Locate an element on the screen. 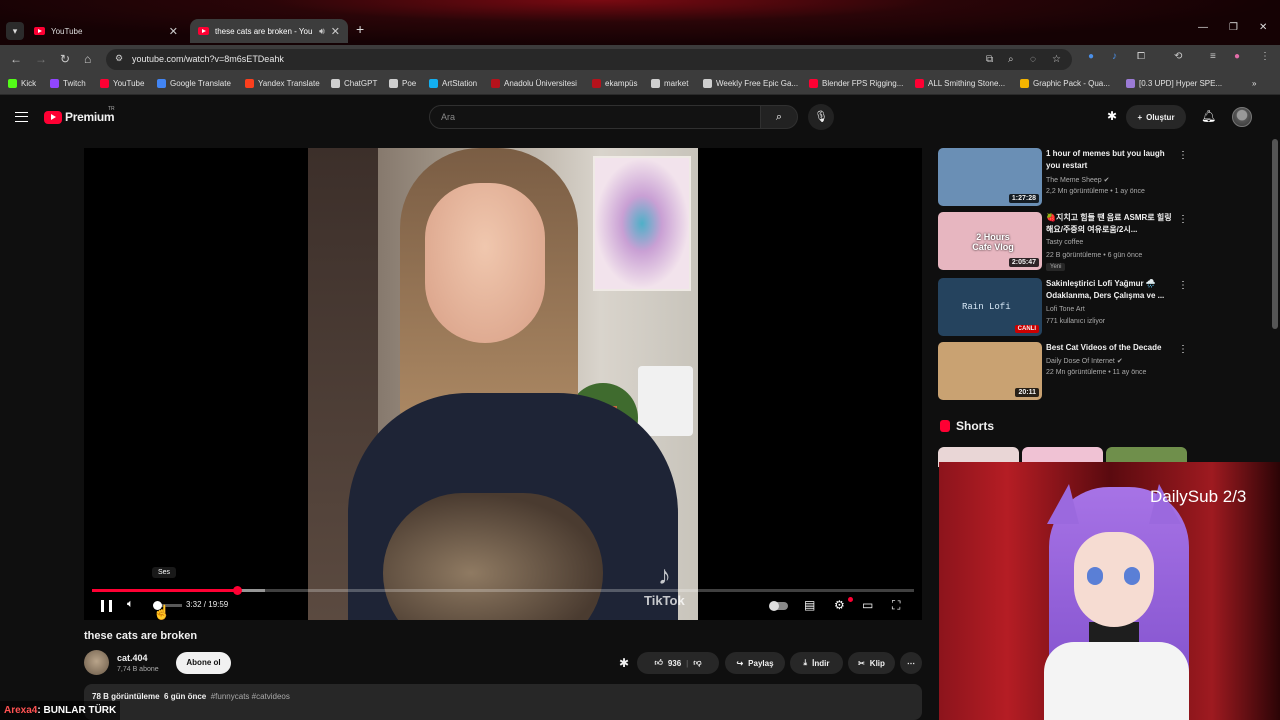 The height and width of the screenshot is (720, 1280). media-control-icon: ≡ is located at coordinates (1213, 56).